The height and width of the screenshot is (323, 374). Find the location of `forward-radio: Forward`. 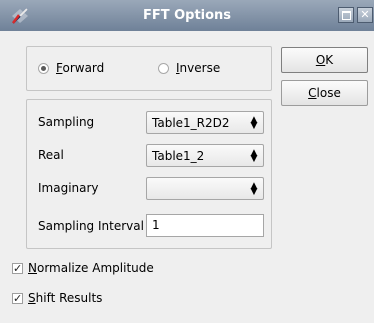

forward-radio: Forward is located at coordinates (71, 68).